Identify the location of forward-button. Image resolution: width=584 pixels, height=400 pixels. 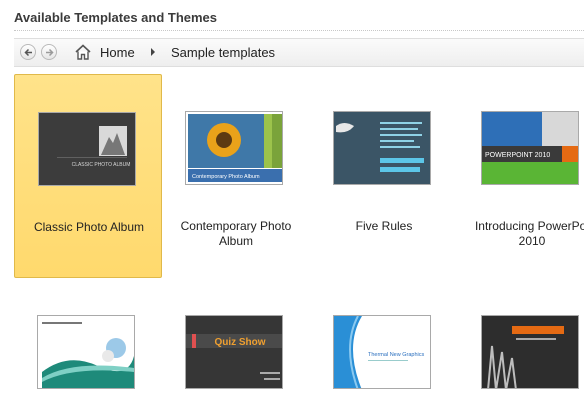
(49, 52).